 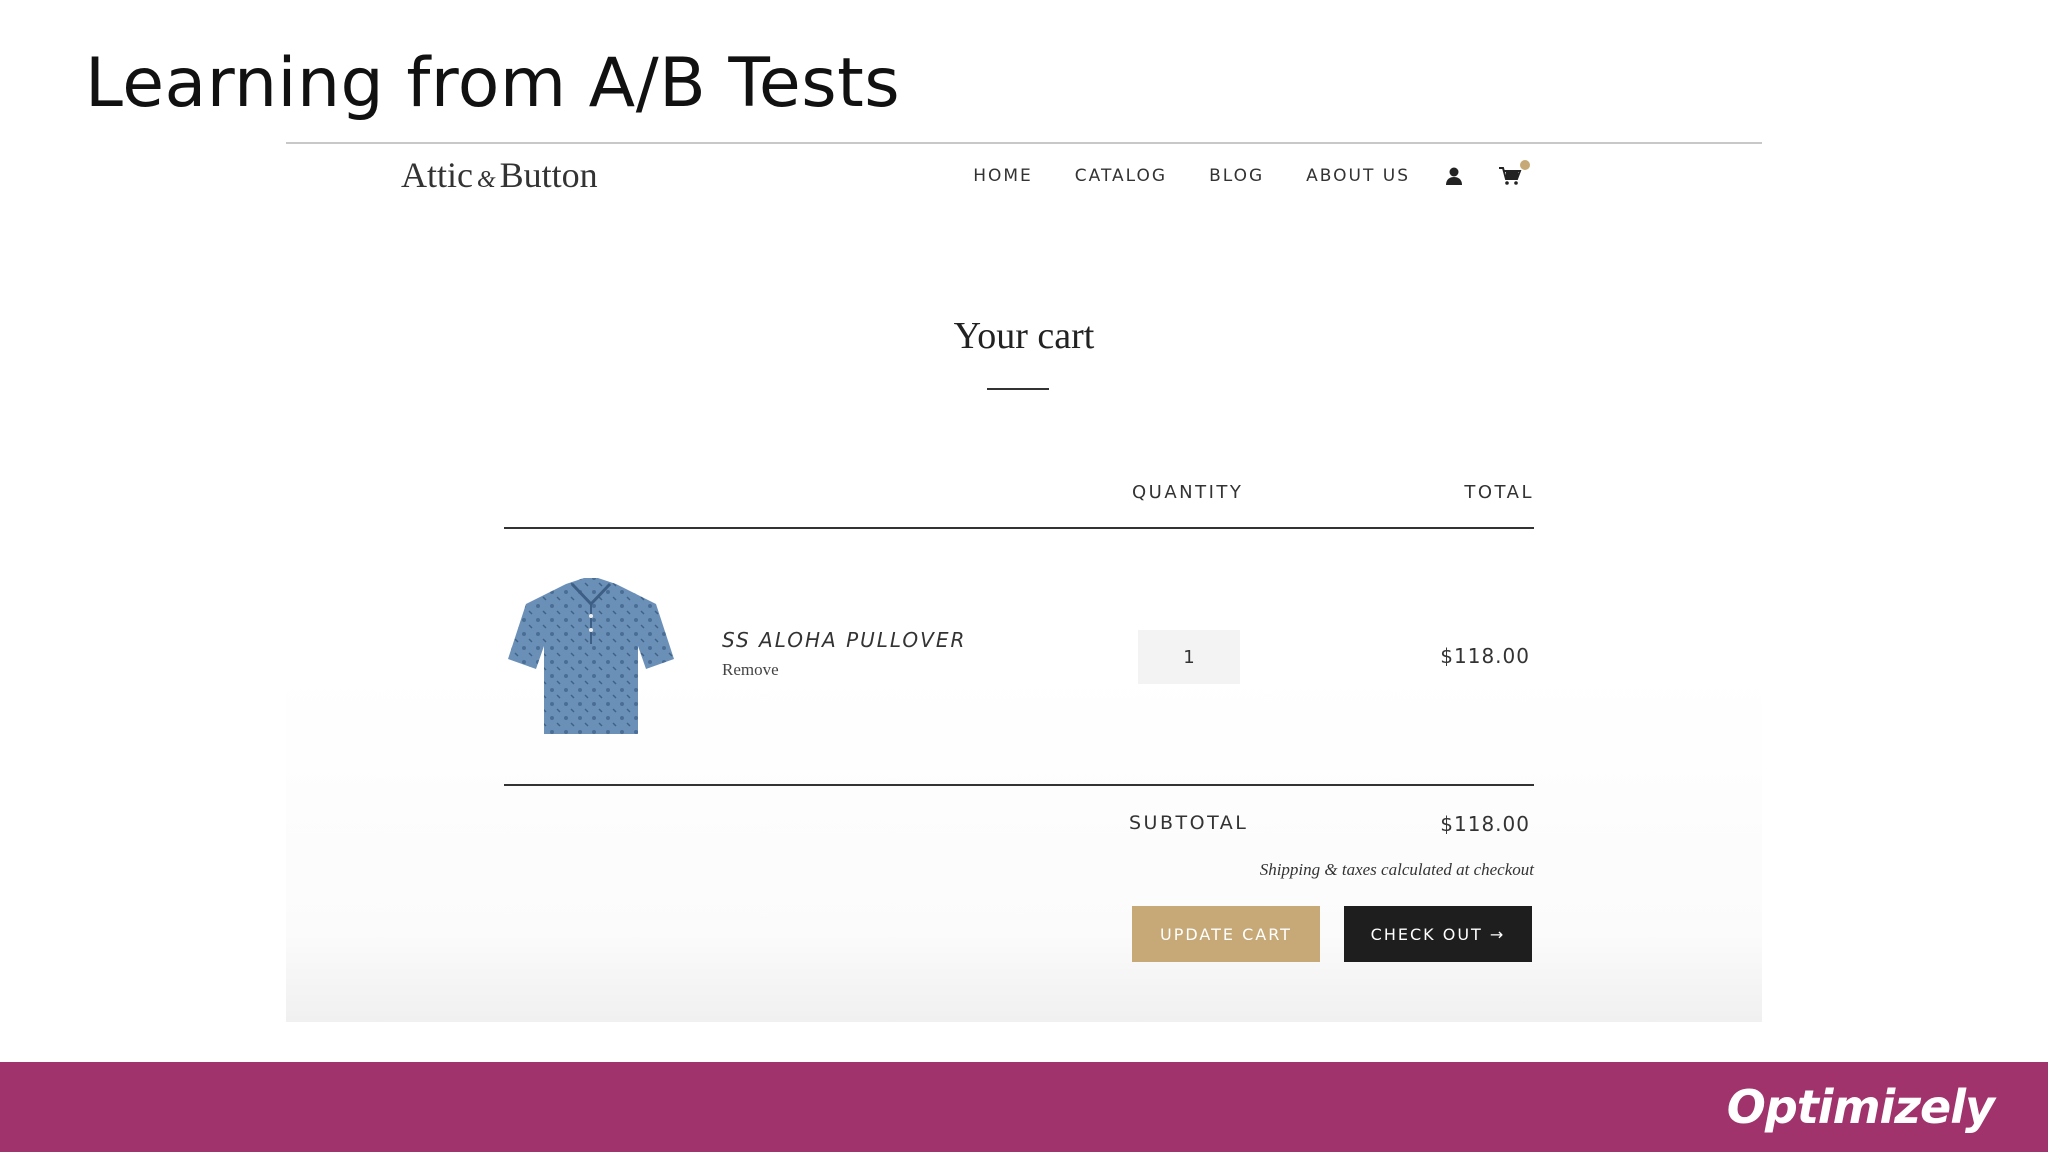 What do you see at coordinates (1236, 176) in the screenshot?
I see `nav-blog: BLOG` at bounding box center [1236, 176].